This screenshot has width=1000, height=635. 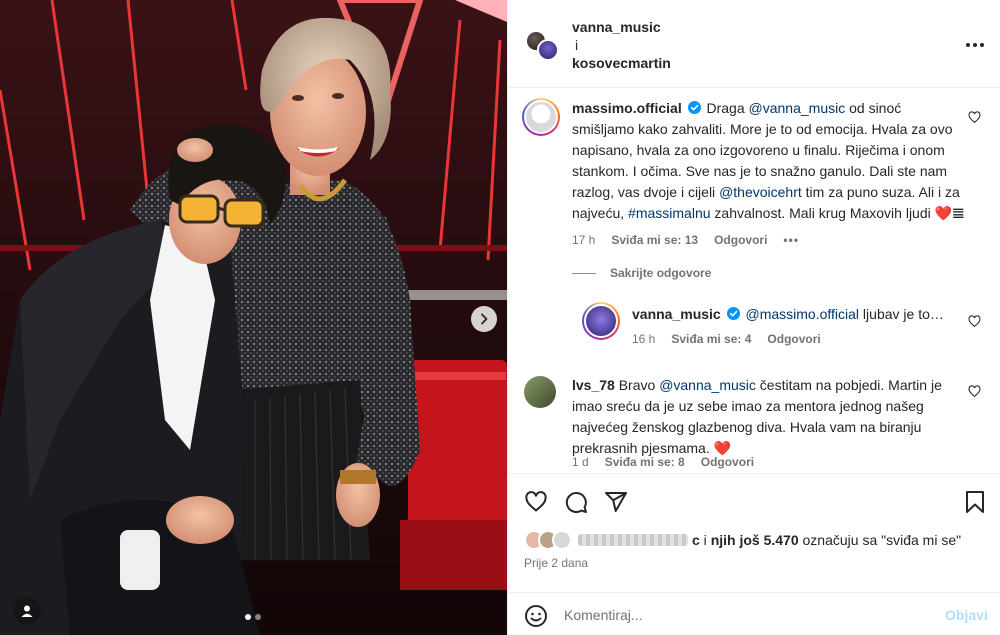 I want to click on heart-icon, so click(x=536, y=502).